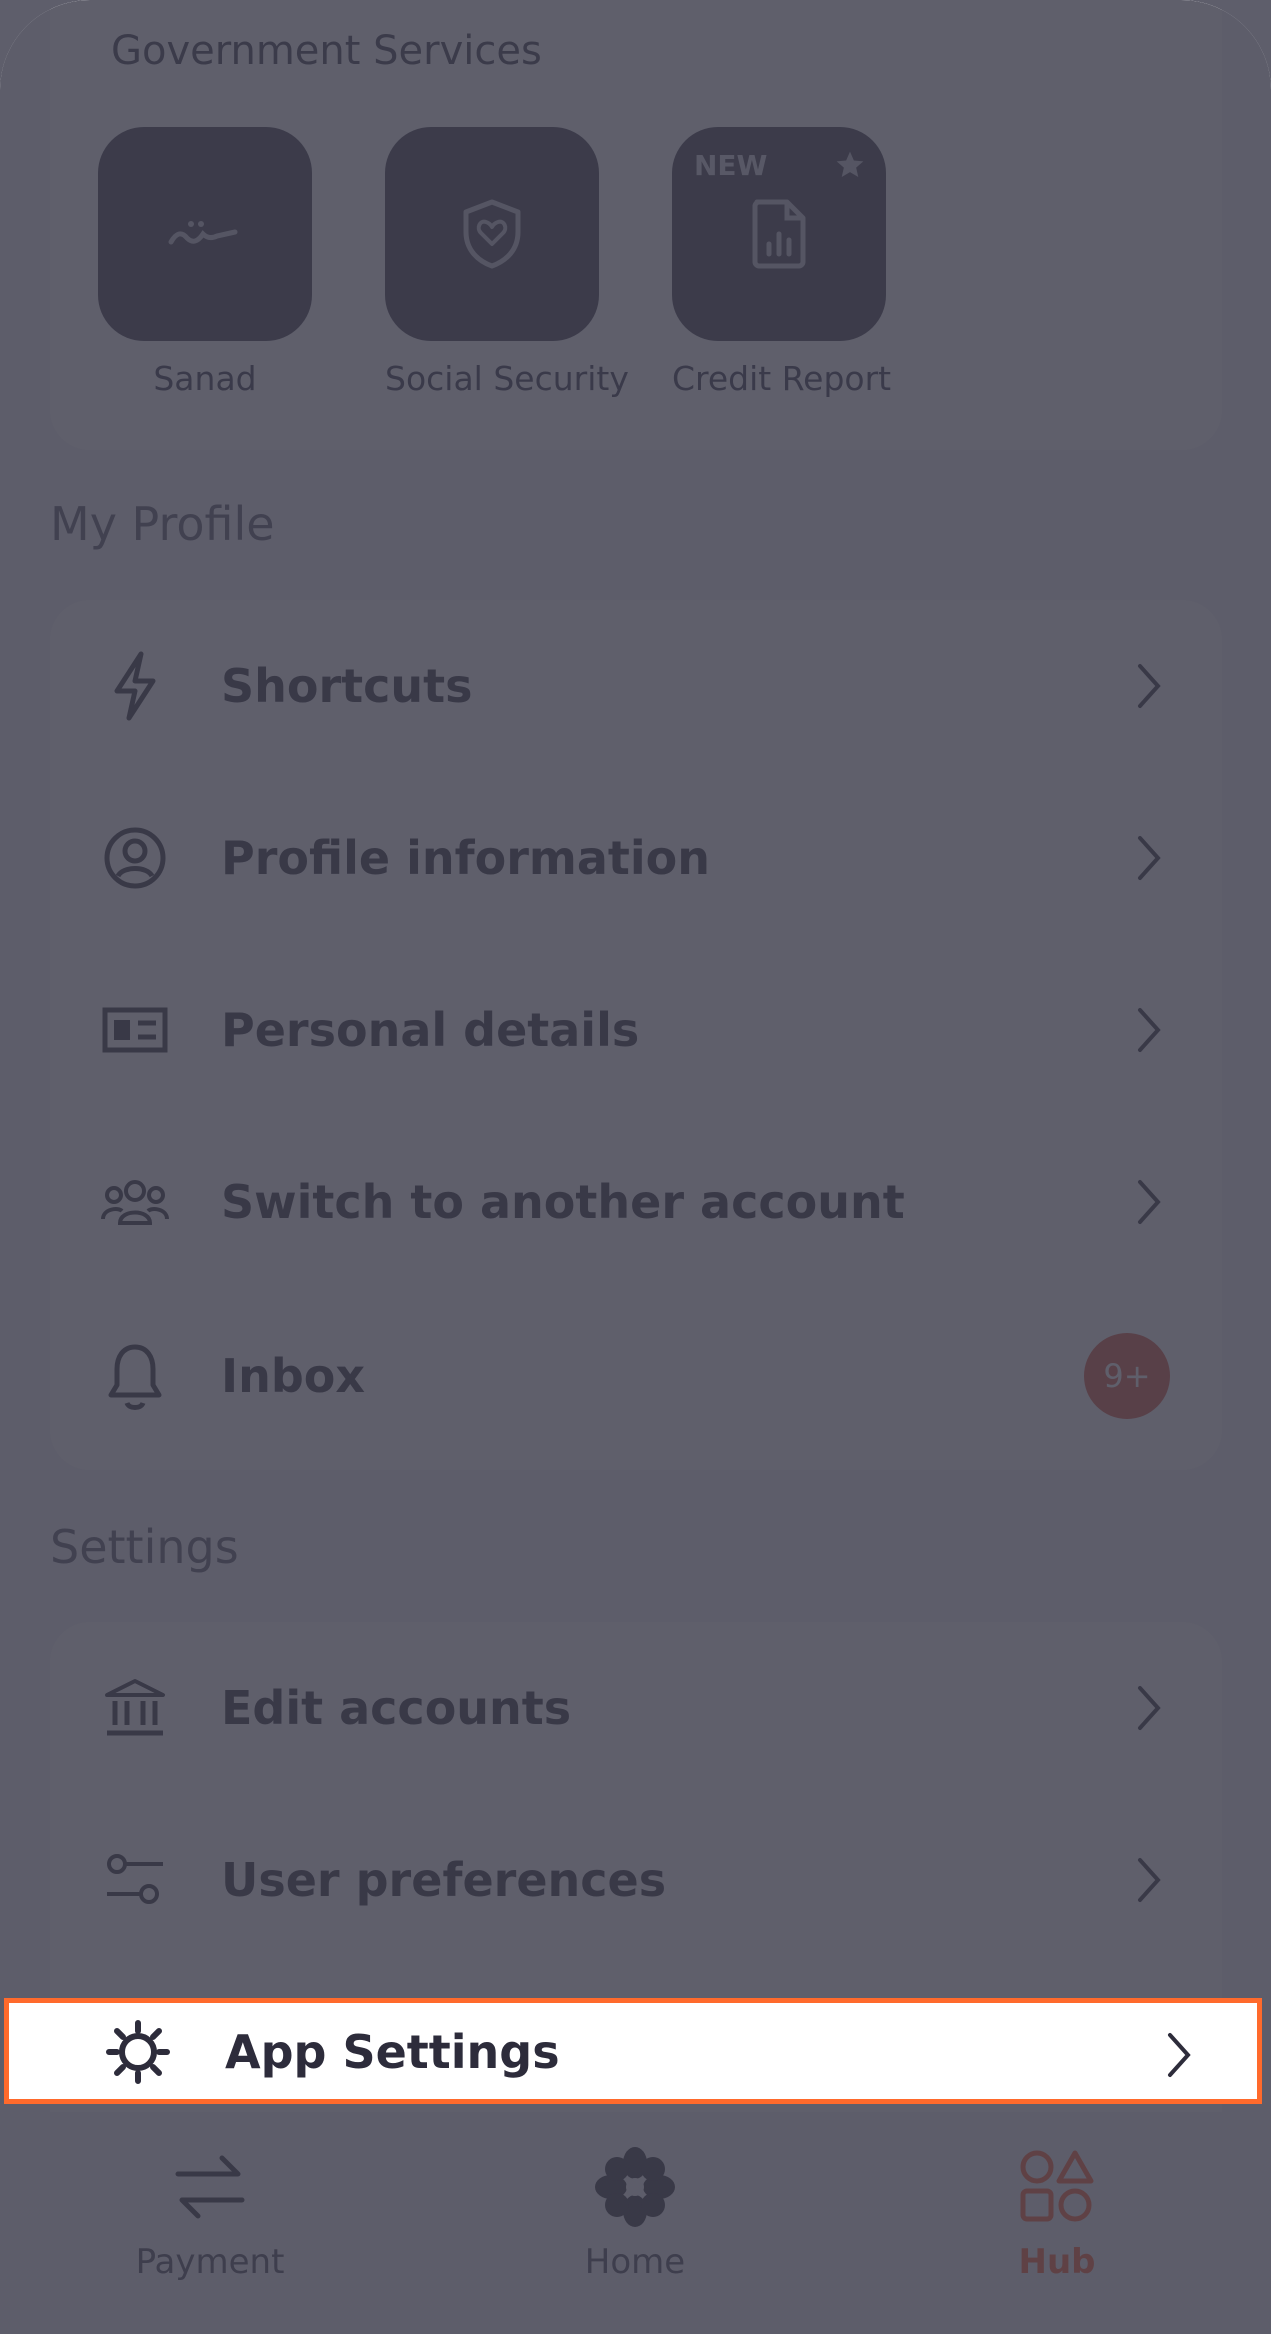  Describe the element at coordinates (162, 524) in the screenshot. I see `my-profile-title: My Profile` at that location.